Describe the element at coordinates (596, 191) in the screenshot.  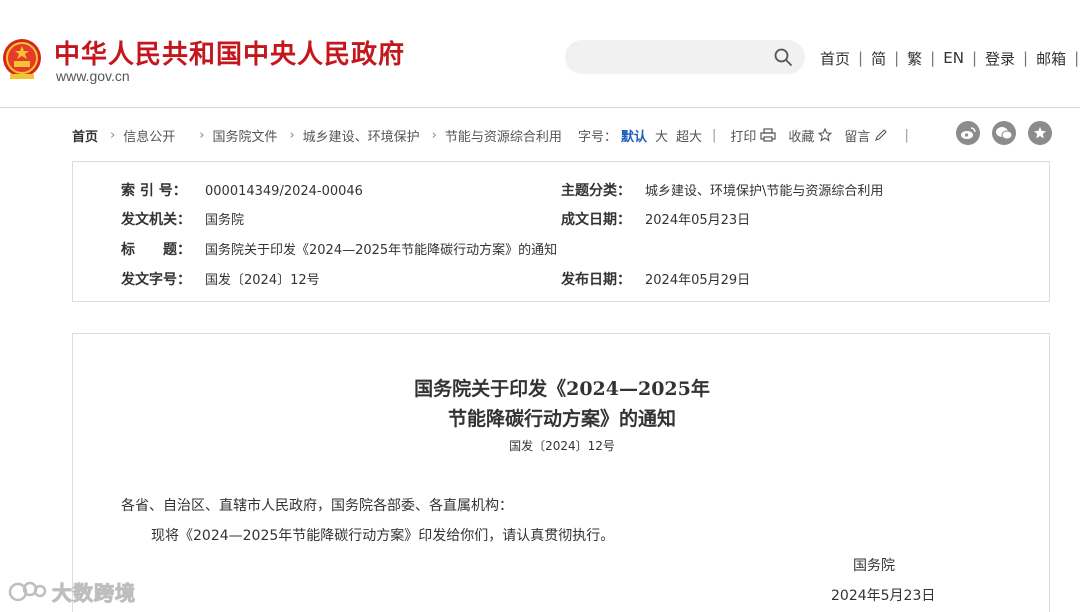
I see `topic-label: 主题分类：` at that location.